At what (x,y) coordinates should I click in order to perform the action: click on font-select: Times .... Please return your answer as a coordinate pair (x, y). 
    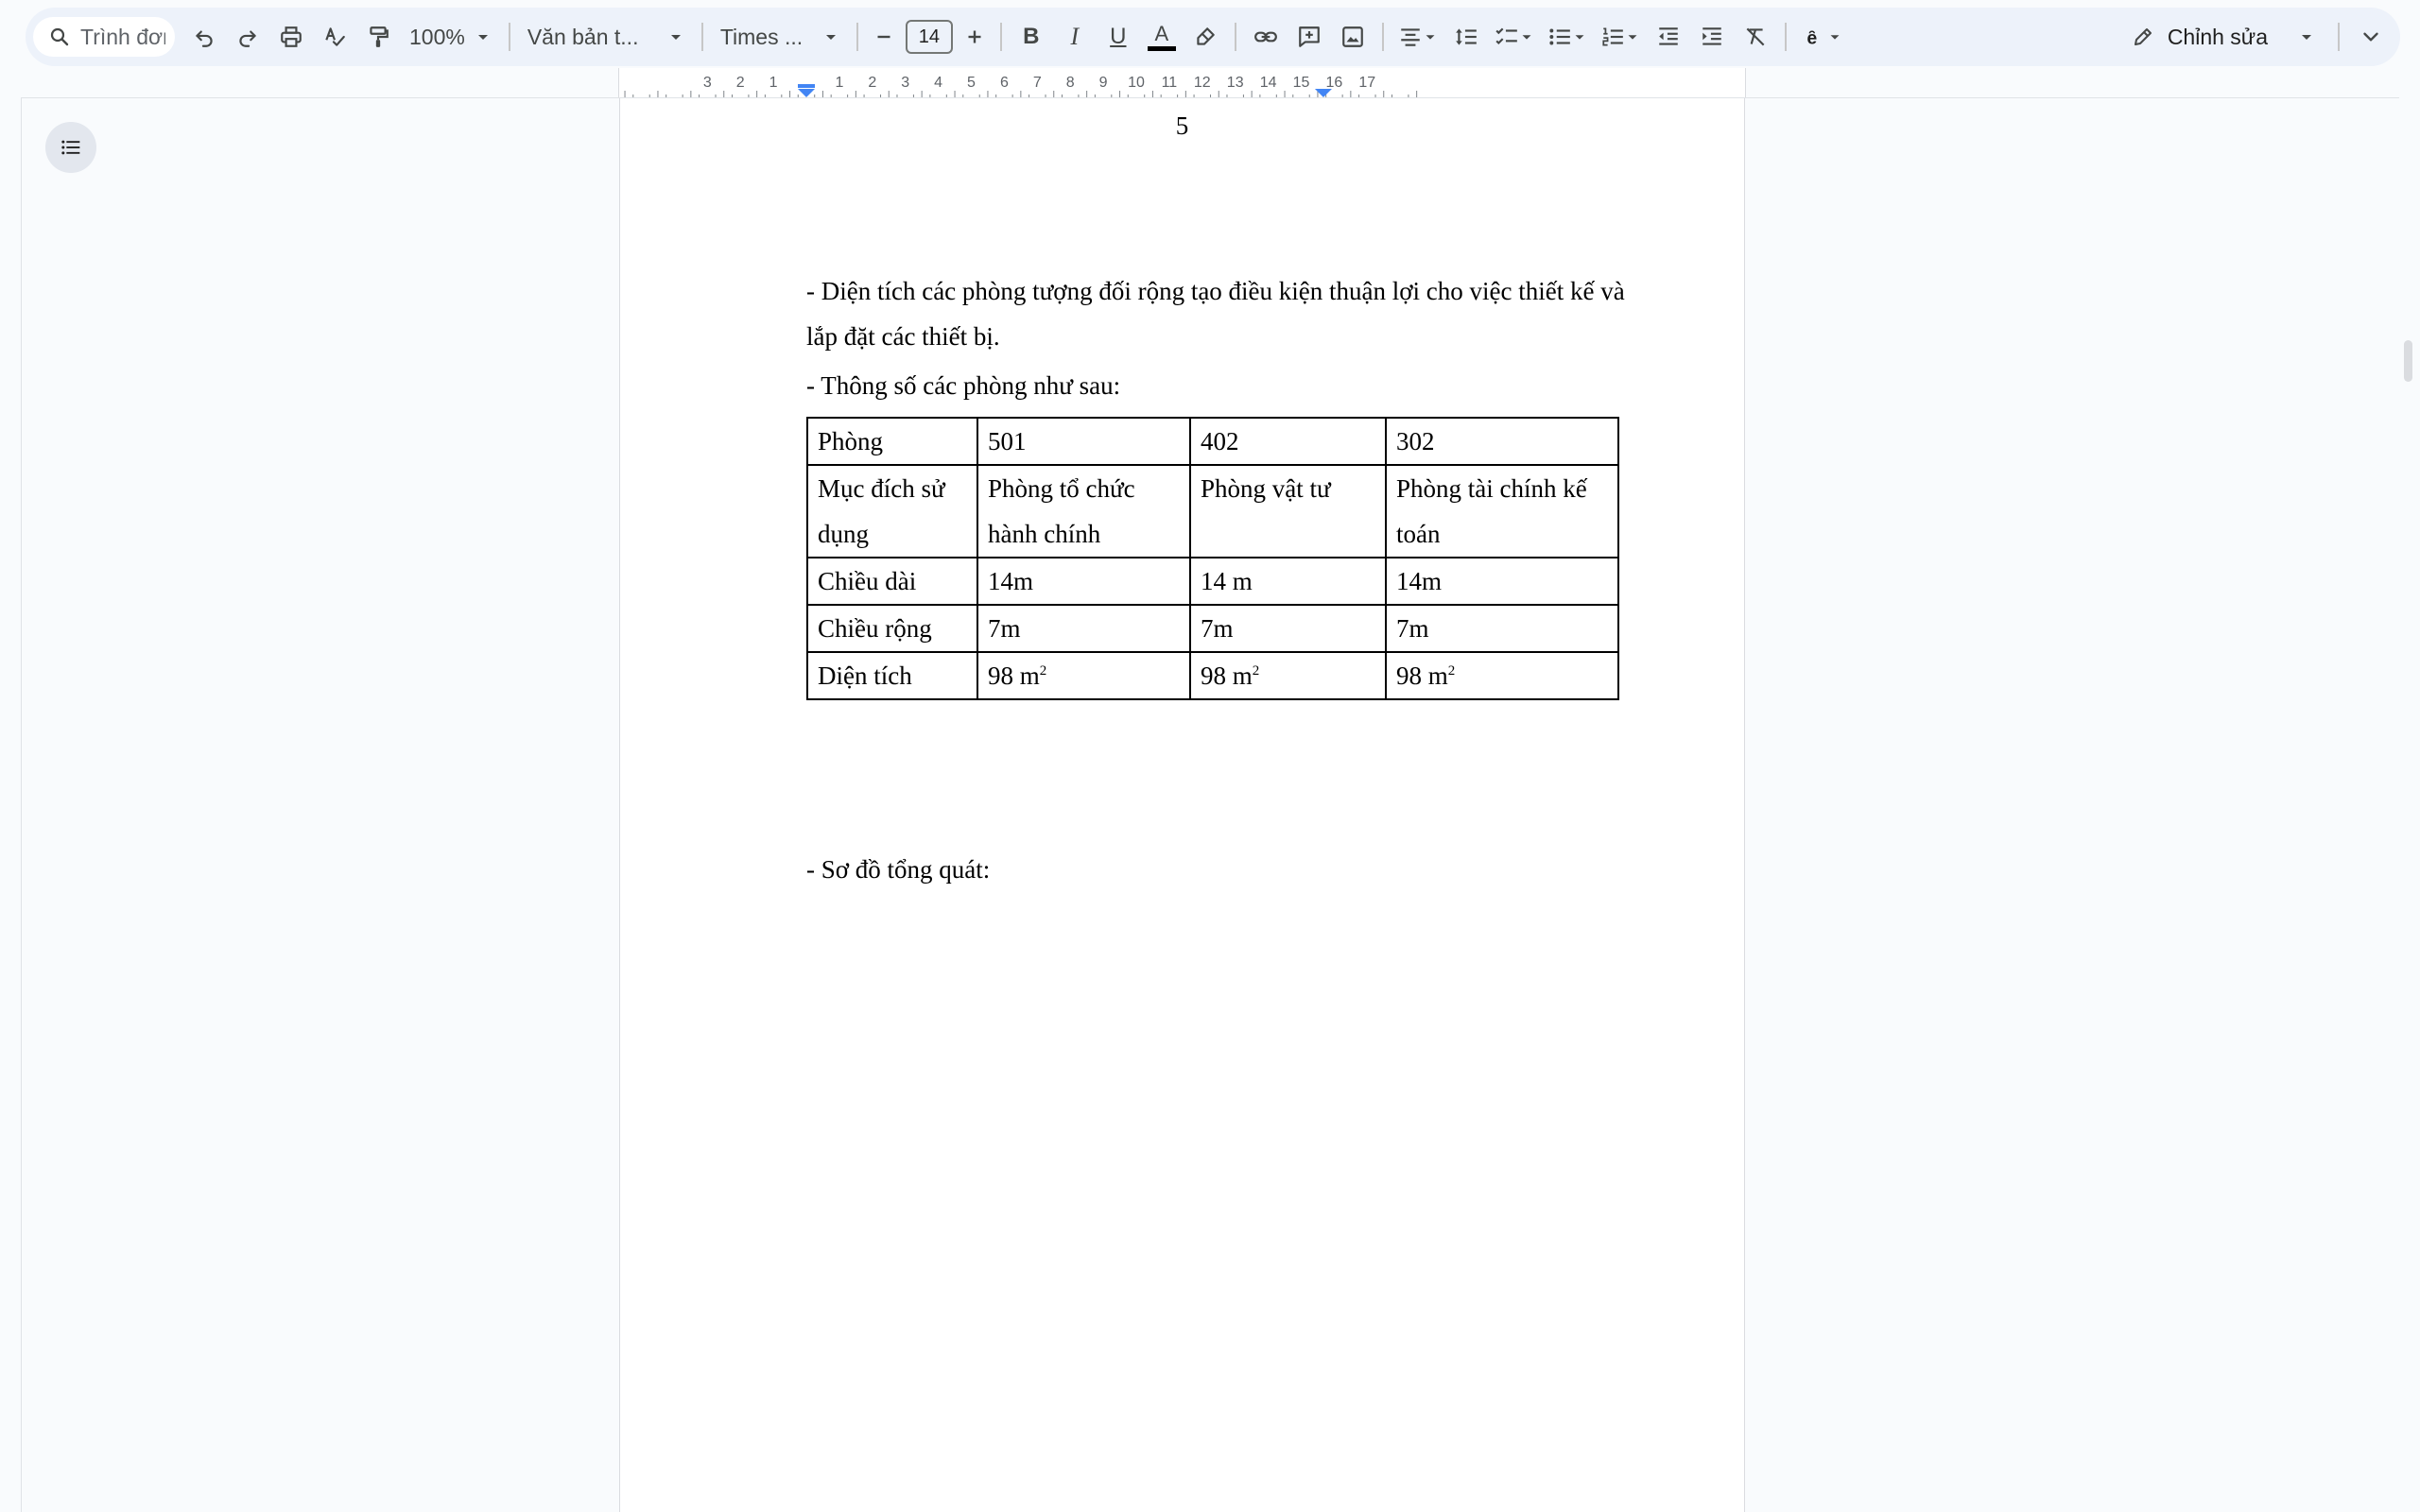
    Looking at the image, I should click on (780, 37).